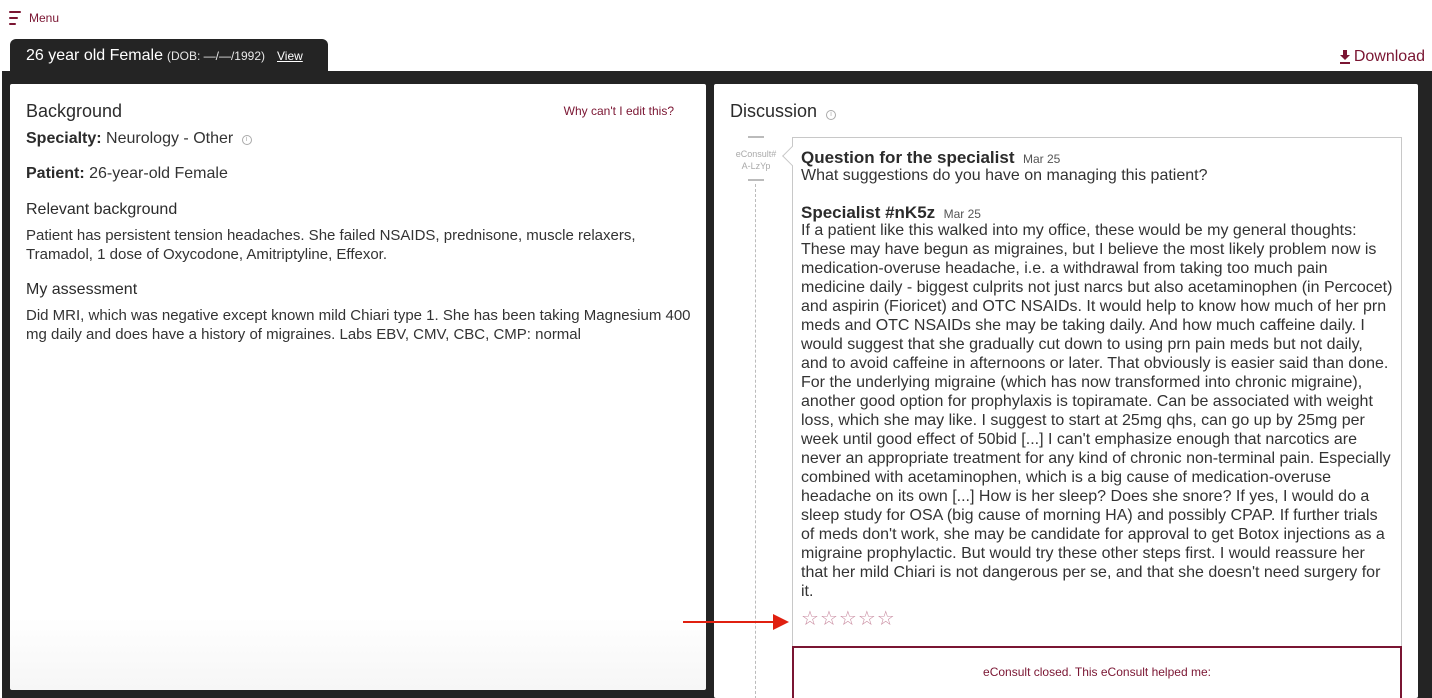  What do you see at coordinates (215, 56) in the screenshot?
I see `patient-dob: (DOB: —/—/1992)` at bounding box center [215, 56].